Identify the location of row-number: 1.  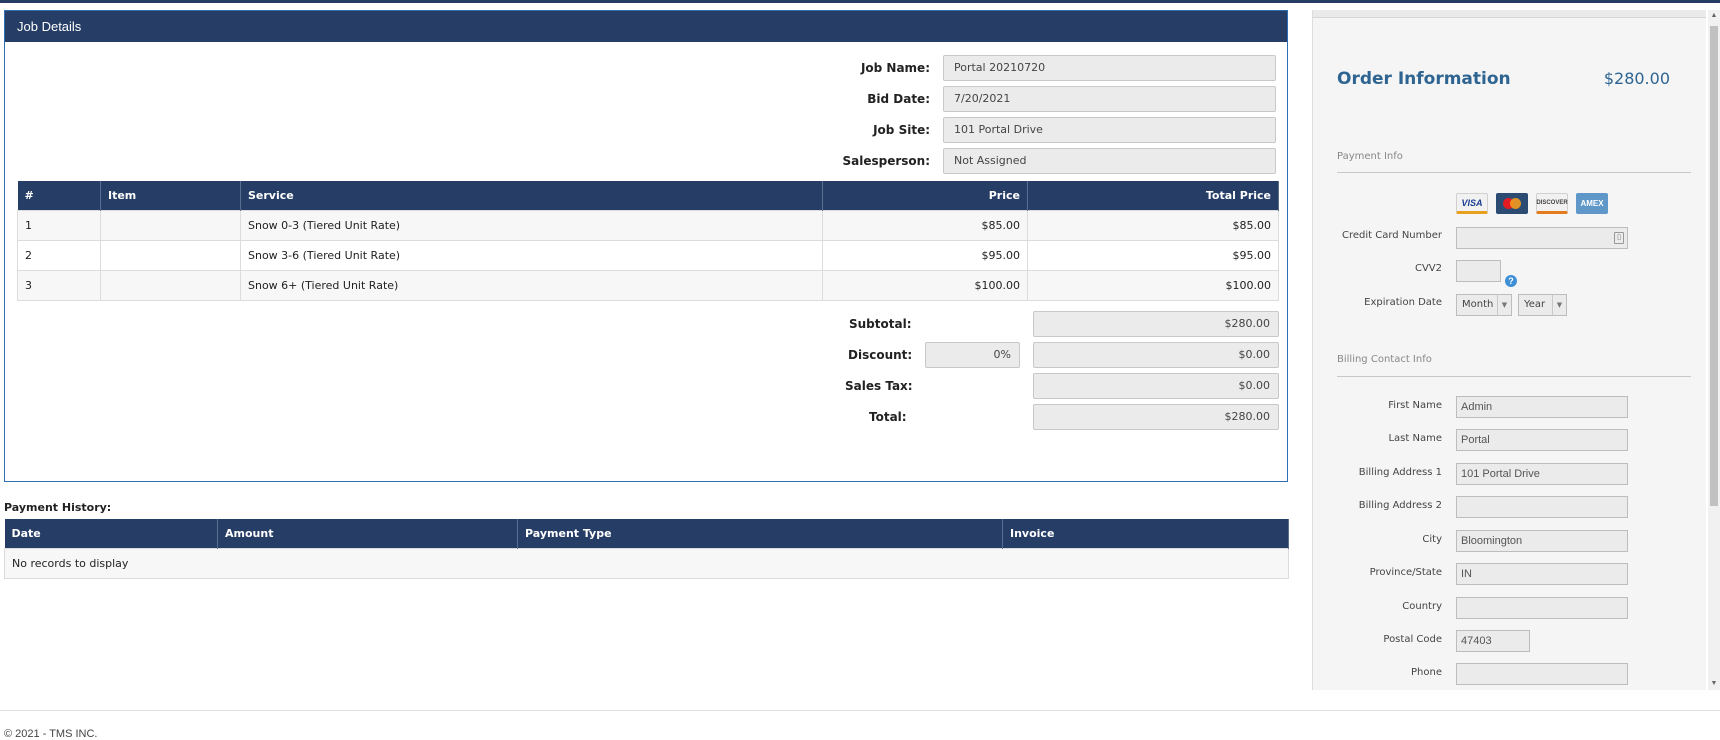
(59, 225).